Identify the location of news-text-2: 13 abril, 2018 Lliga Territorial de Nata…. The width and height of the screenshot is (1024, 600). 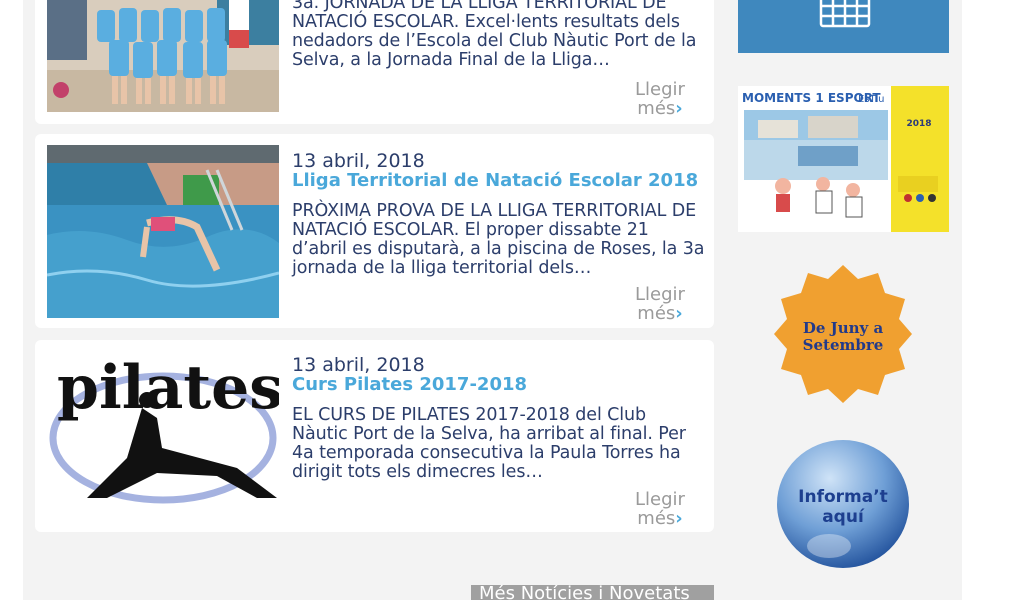
(499, 214).